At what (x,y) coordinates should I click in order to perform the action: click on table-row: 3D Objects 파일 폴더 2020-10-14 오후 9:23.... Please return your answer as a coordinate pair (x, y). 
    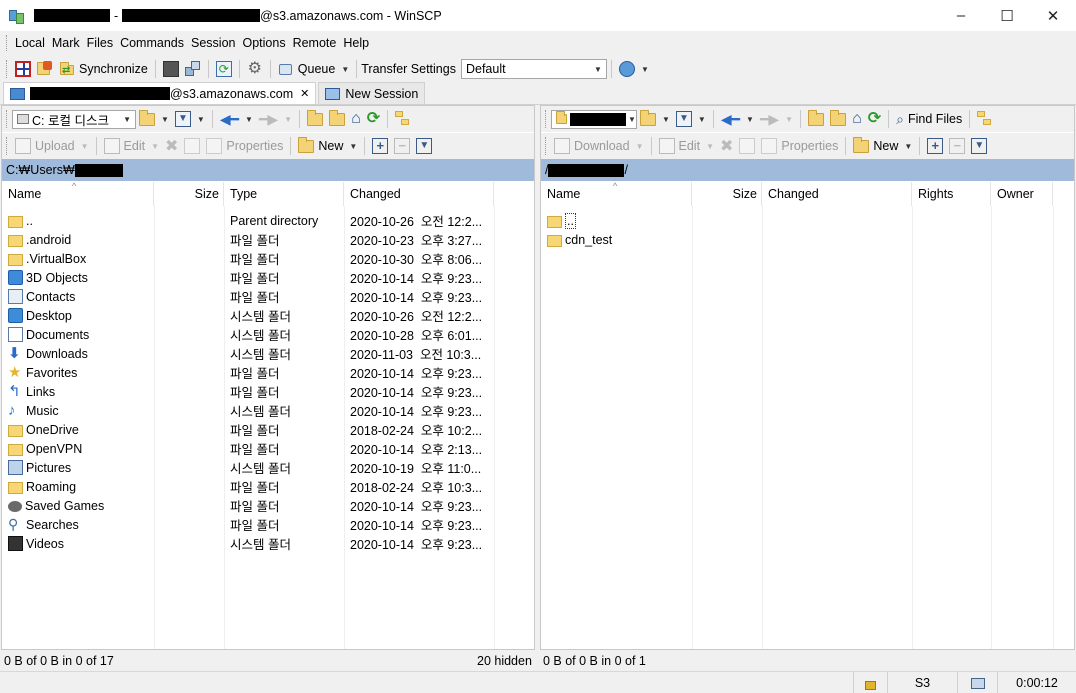
    Looking at the image, I should click on (268, 277).